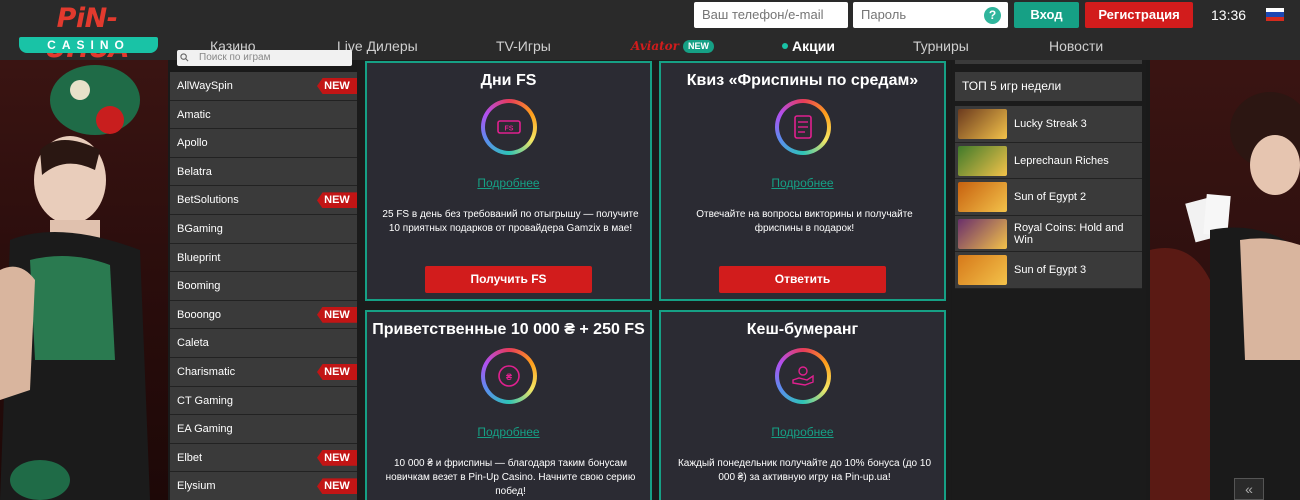 Image resolution: width=1300 pixels, height=500 pixels. What do you see at coordinates (205, 86) in the screenshot?
I see `provider-label: AllWaySpin` at bounding box center [205, 86].